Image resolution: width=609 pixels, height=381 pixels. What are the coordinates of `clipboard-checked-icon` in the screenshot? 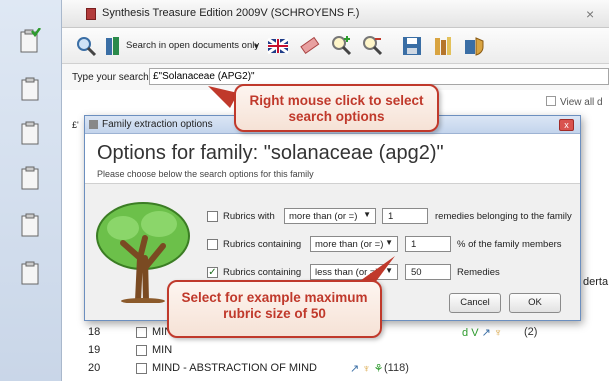 It's located at (30, 40).